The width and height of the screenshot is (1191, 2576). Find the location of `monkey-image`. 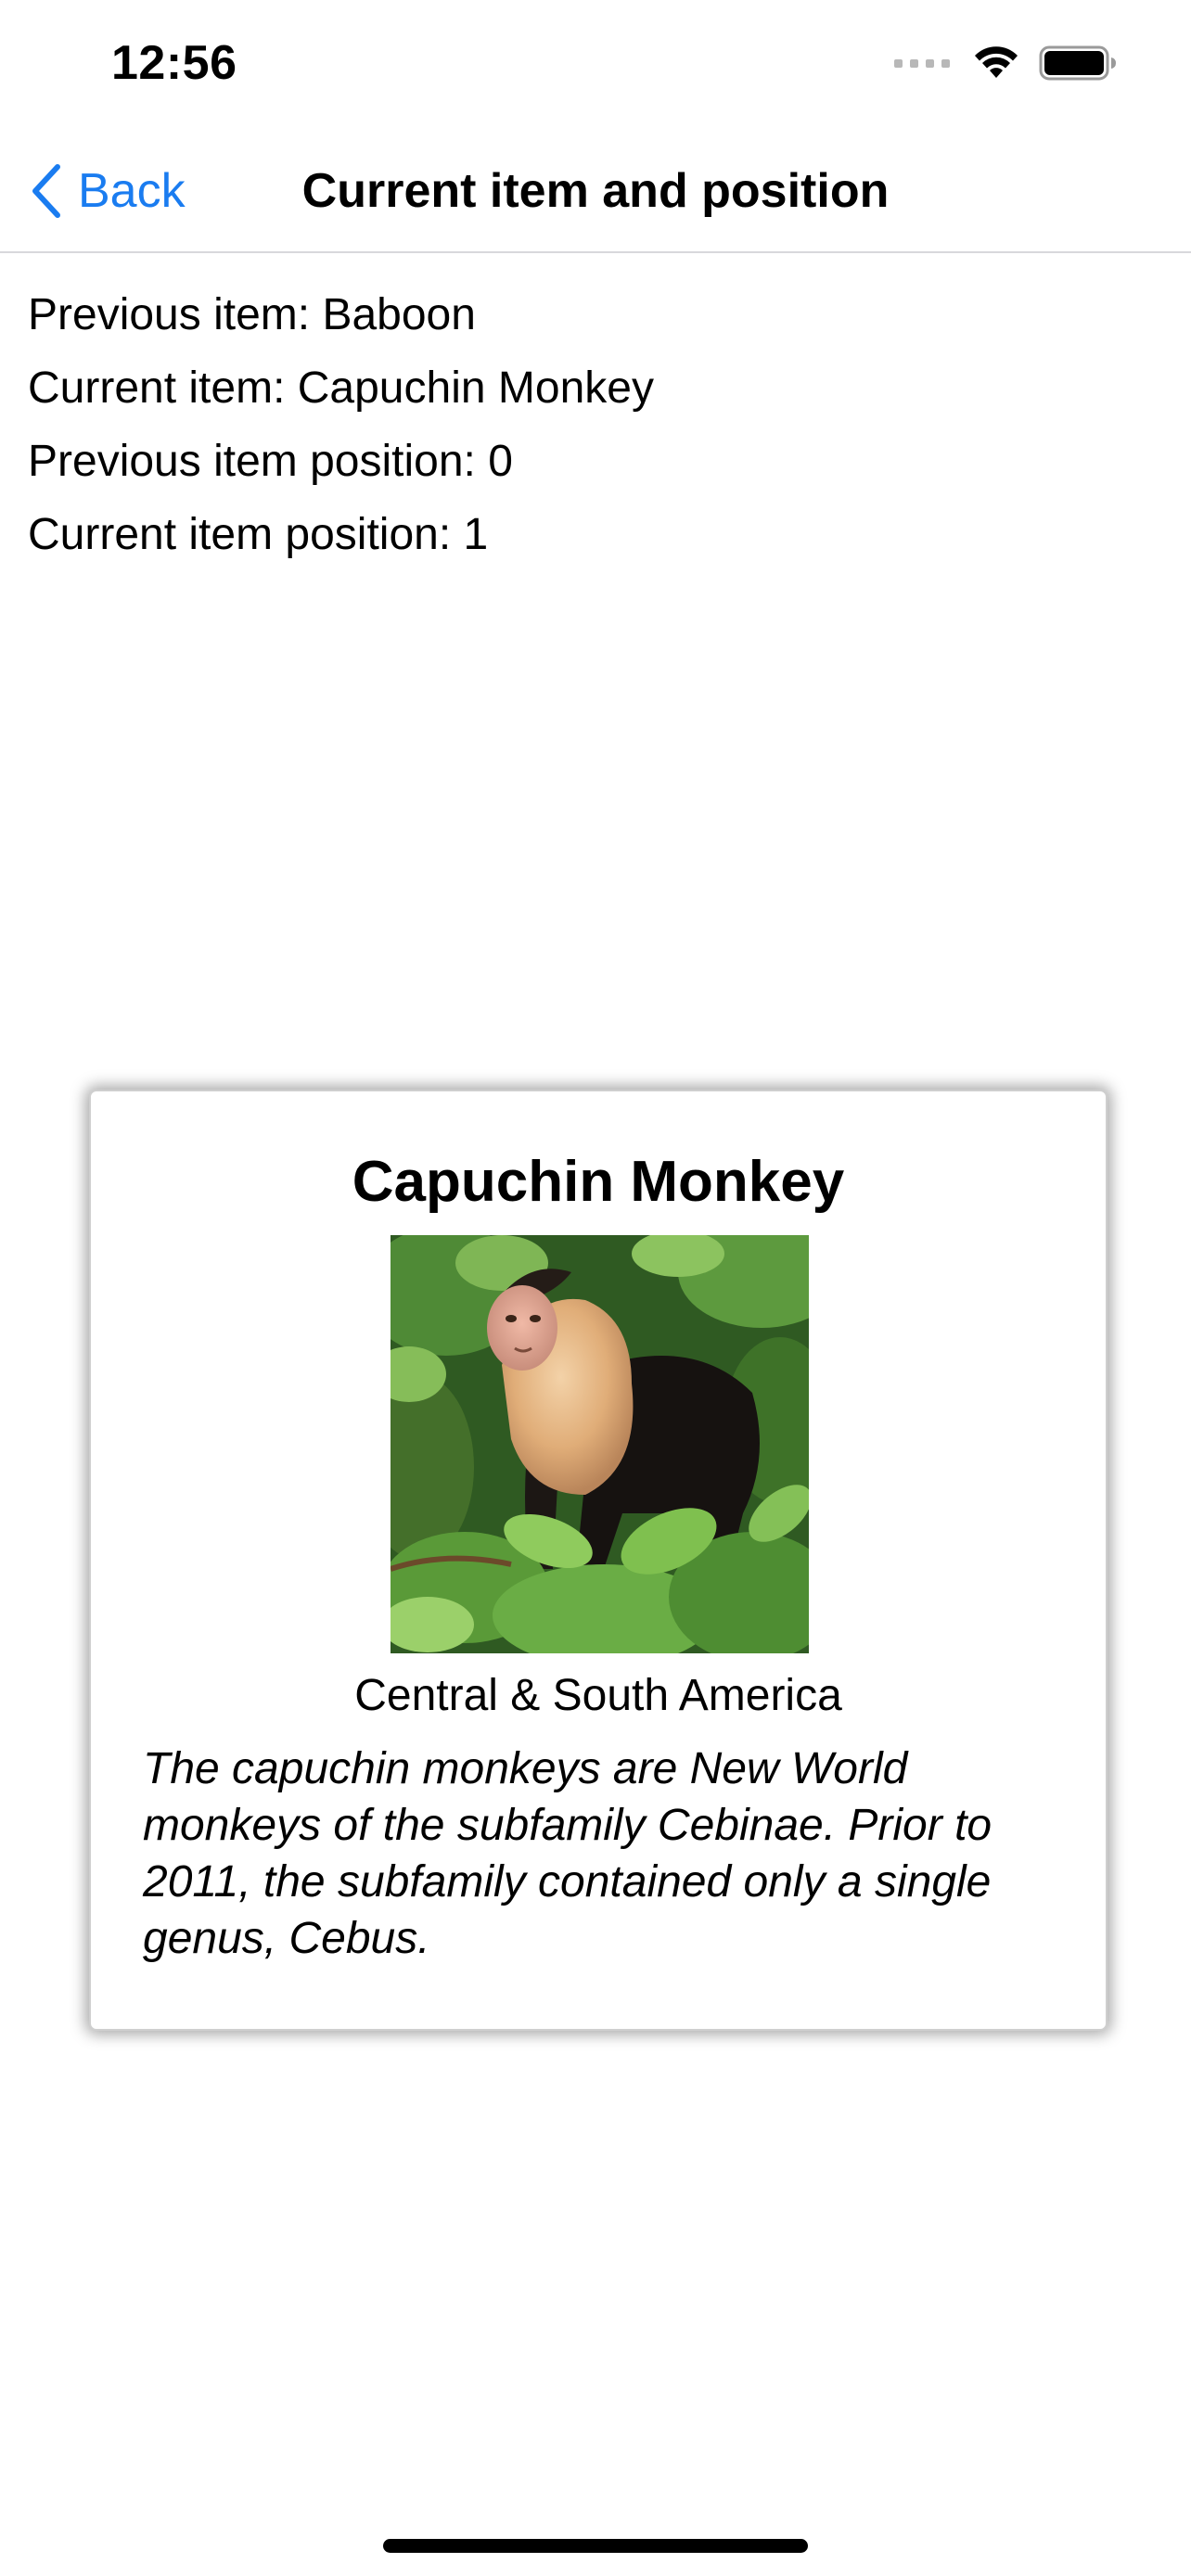

monkey-image is located at coordinates (600, 1444).